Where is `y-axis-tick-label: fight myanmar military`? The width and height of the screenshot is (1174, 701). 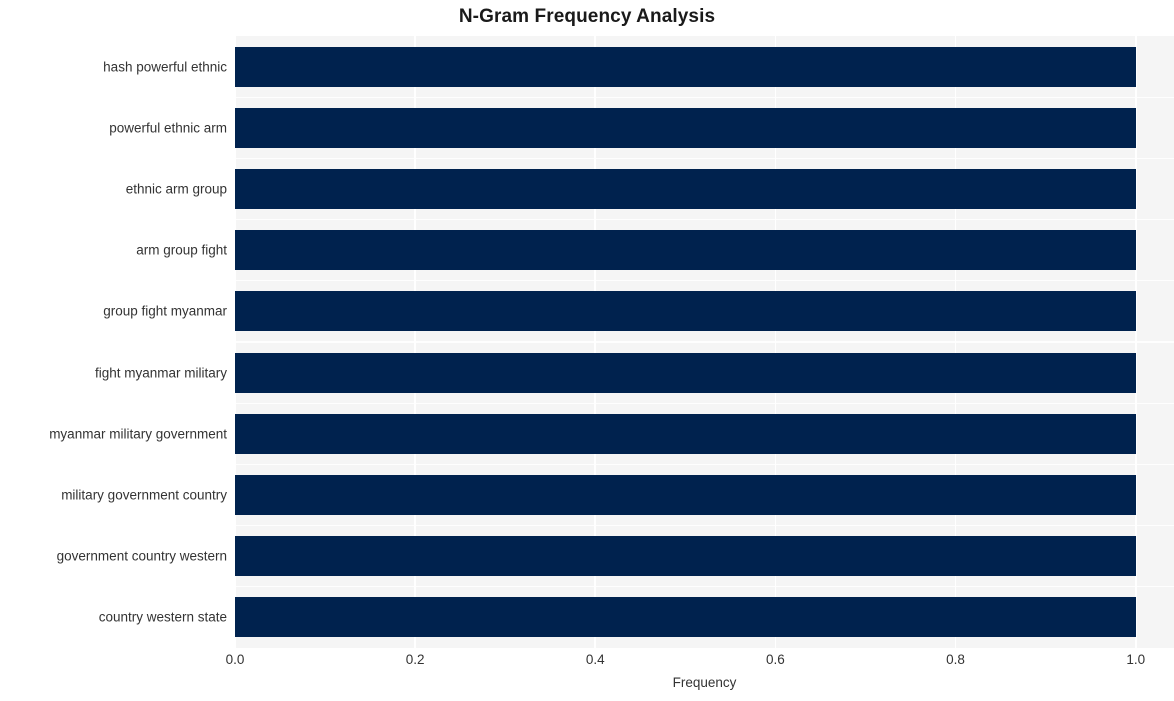
y-axis-tick-label: fight myanmar military is located at coordinates (160, 373).